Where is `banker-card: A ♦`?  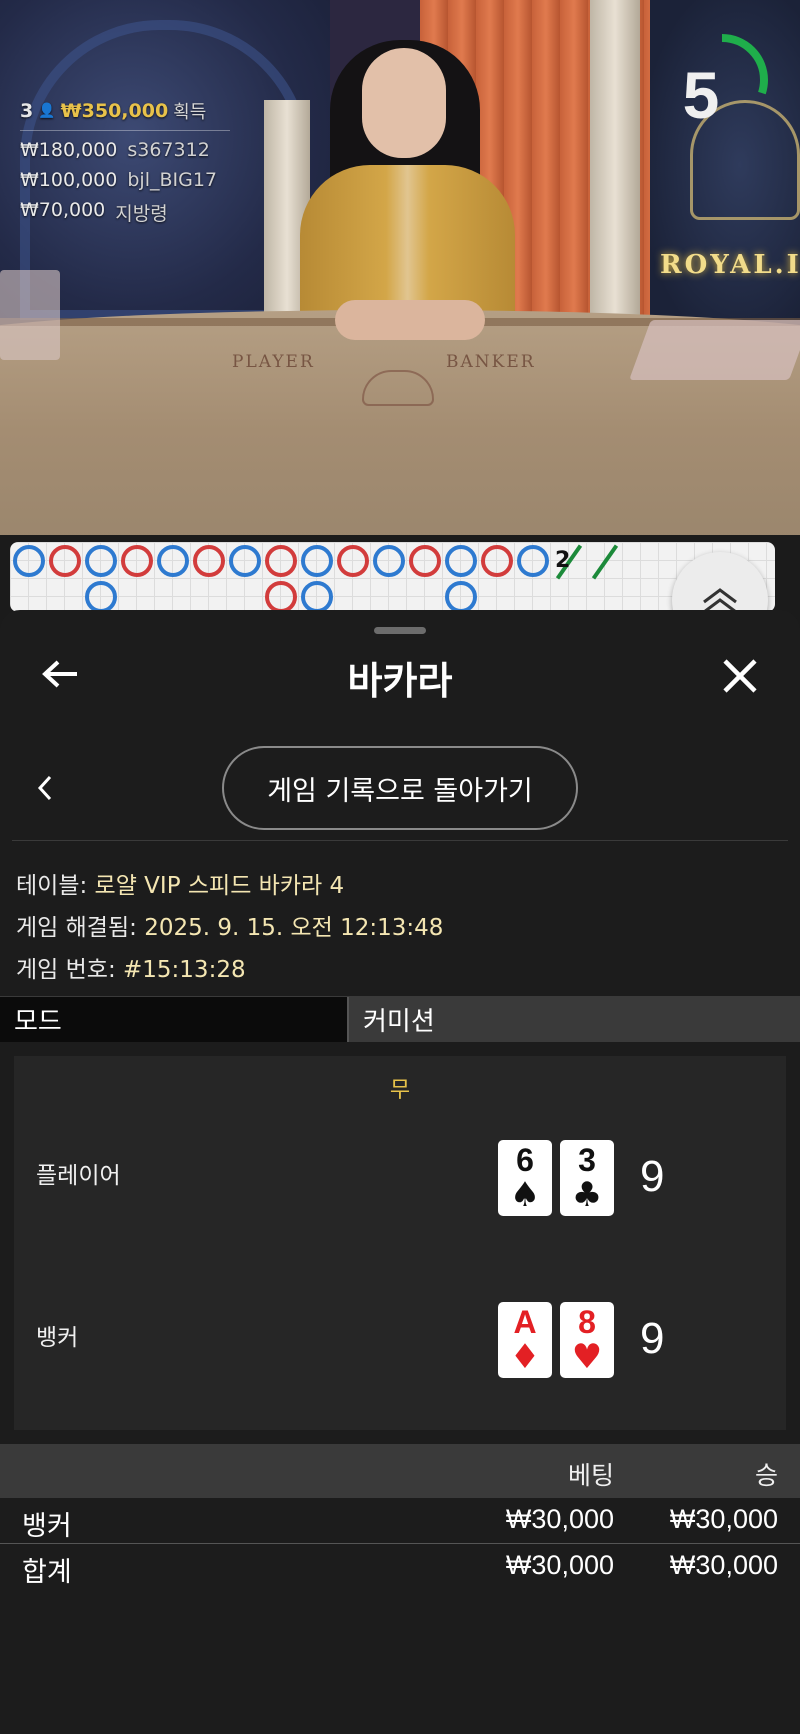 banker-card: A ♦ is located at coordinates (525, 1340).